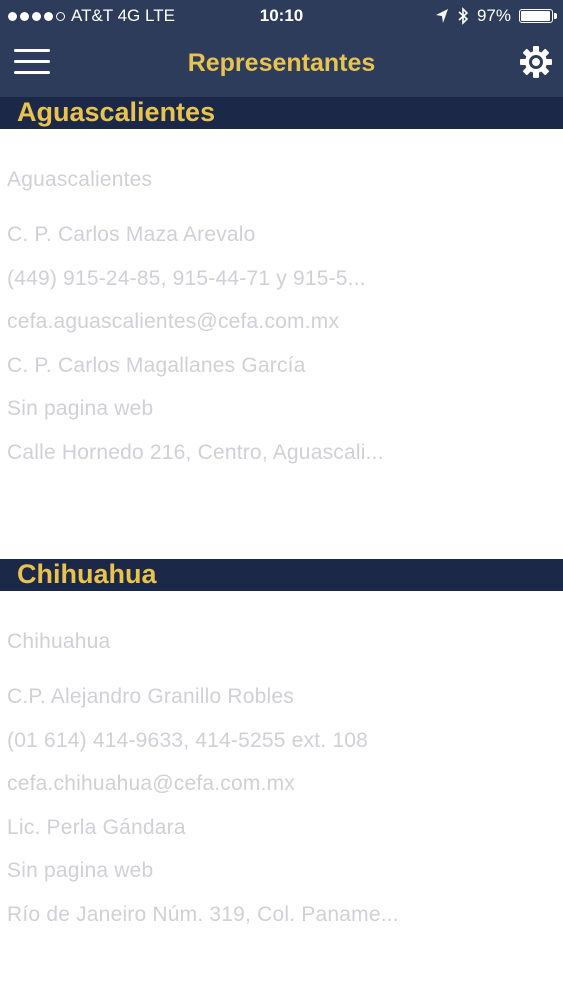 The image size is (563, 1000). Describe the element at coordinates (173, 322) in the screenshot. I see `email-link: cefa.aguascalientes@cefa.com.mx` at that location.